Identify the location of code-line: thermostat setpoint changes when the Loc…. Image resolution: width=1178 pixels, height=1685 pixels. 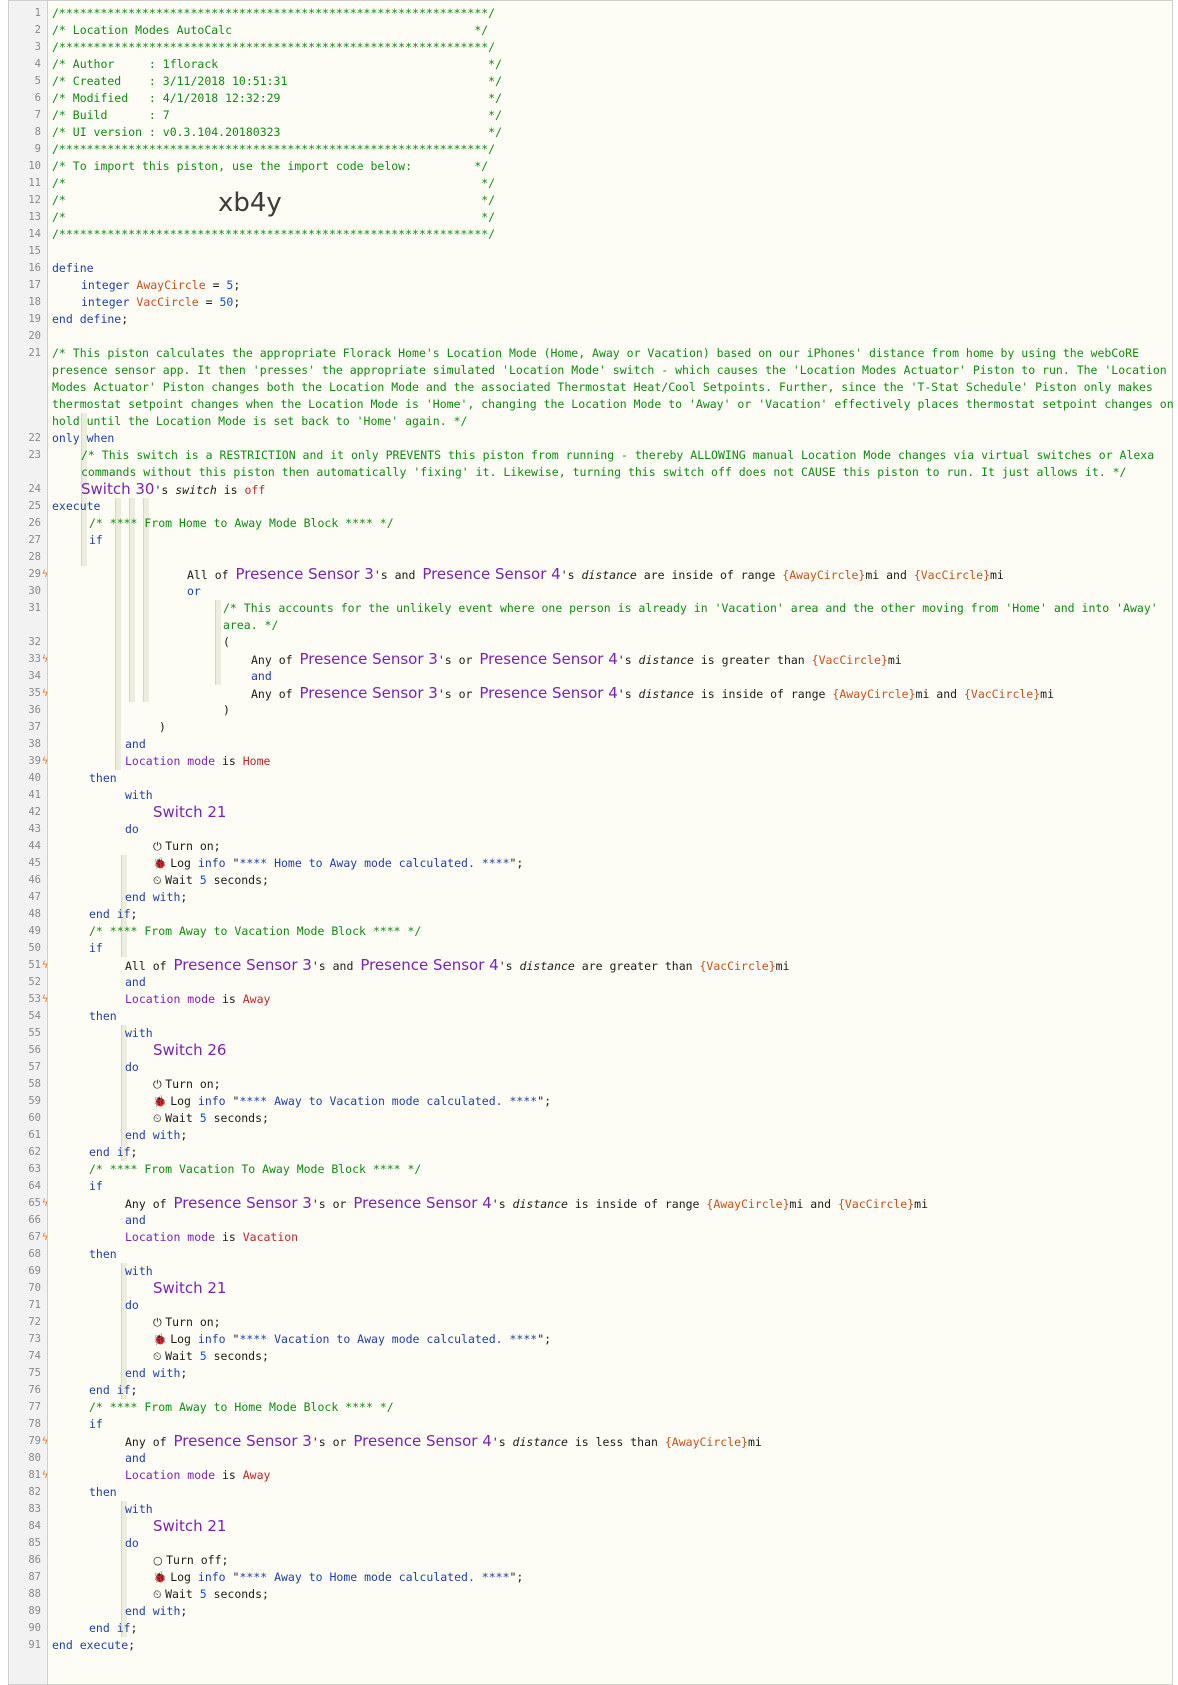
(591, 404).